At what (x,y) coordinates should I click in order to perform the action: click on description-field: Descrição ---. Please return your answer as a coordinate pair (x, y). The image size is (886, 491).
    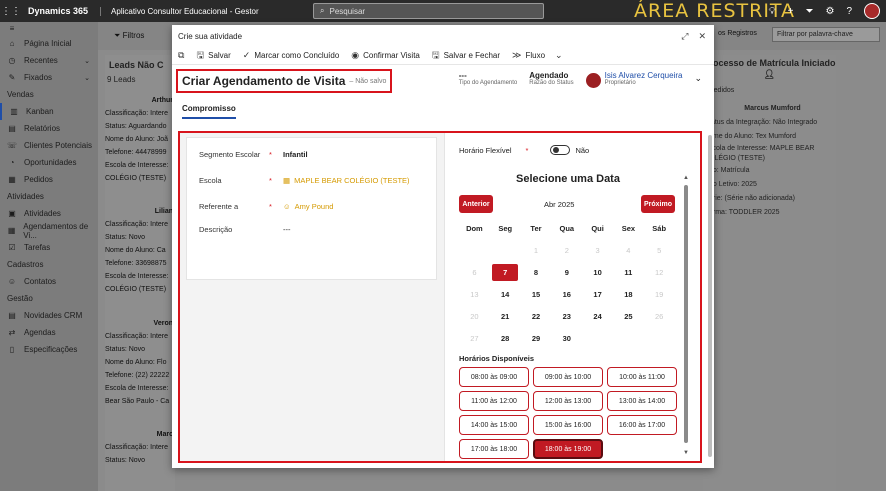
    Looking at the image, I should click on (245, 229).